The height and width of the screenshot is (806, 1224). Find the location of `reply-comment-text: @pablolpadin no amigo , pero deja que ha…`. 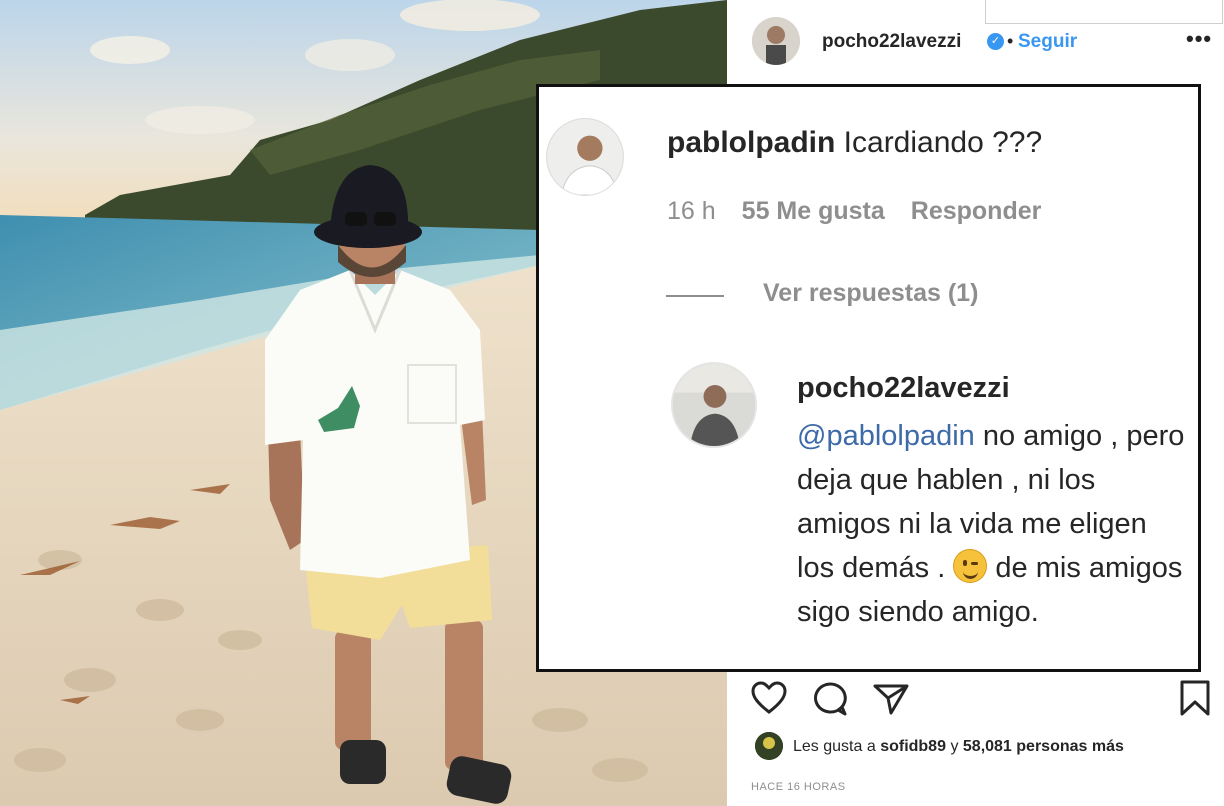

reply-comment-text: @pablolpadin no amigo , pero deja que ha… is located at coordinates (992, 524).